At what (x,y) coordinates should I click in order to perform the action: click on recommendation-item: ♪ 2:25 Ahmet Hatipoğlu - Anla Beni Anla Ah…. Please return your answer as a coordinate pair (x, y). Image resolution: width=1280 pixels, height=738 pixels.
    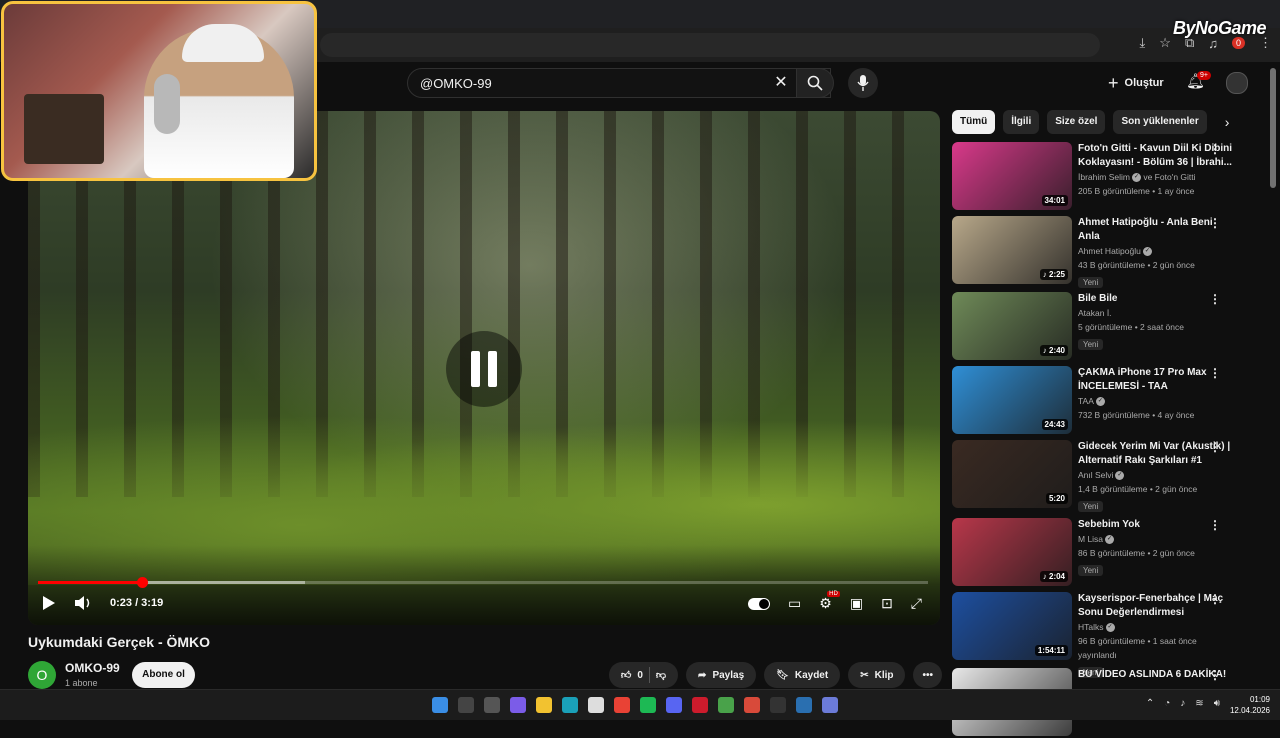
    Looking at the image, I should click on (1102, 252).